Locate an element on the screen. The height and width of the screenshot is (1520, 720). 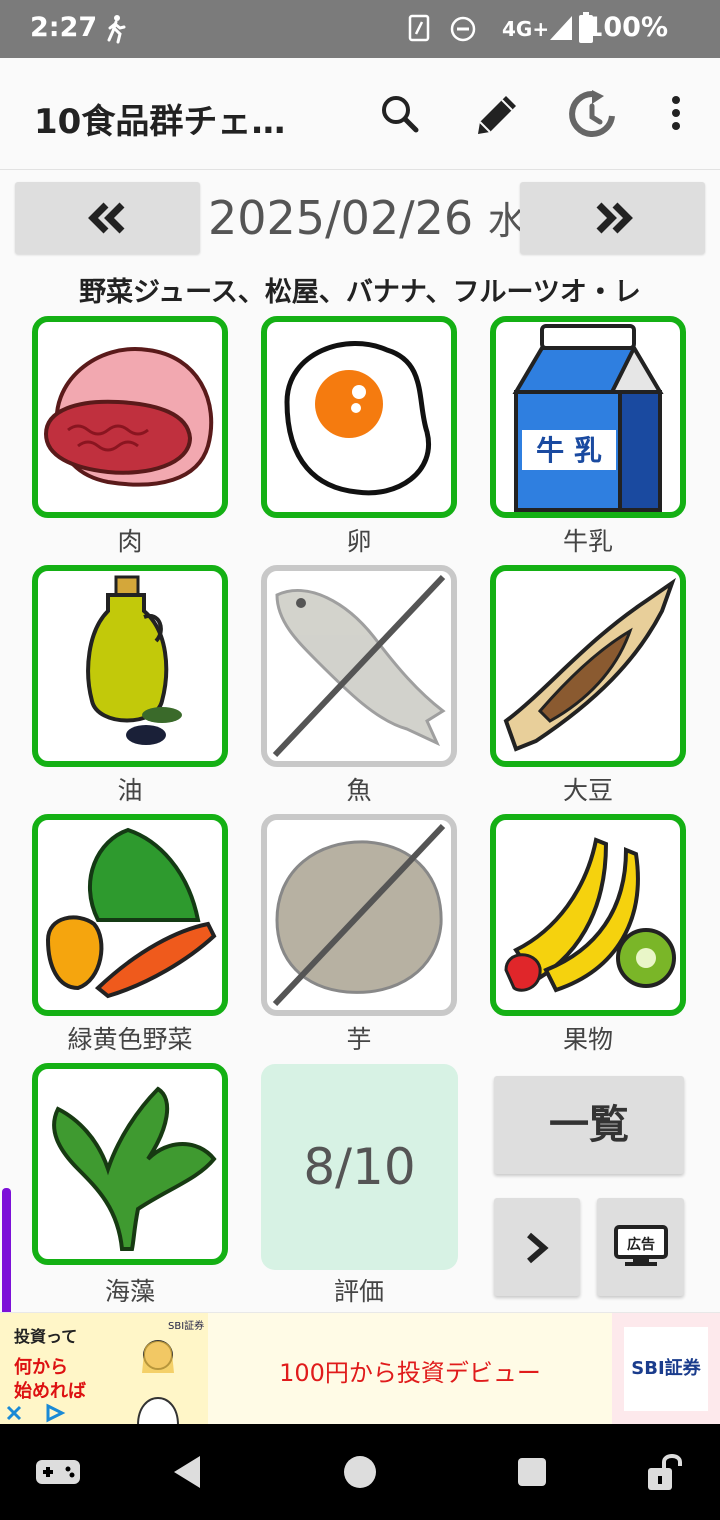
food-group-fish is located at coordinates (359, 666).